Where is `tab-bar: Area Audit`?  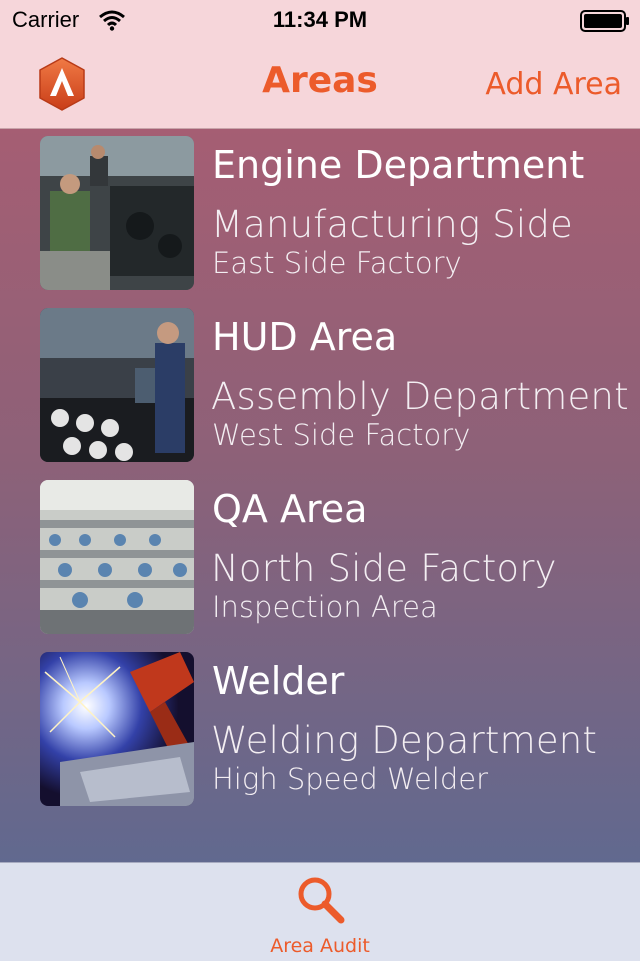
tab-bar: Area Audit is located at coordinates (320, 911).